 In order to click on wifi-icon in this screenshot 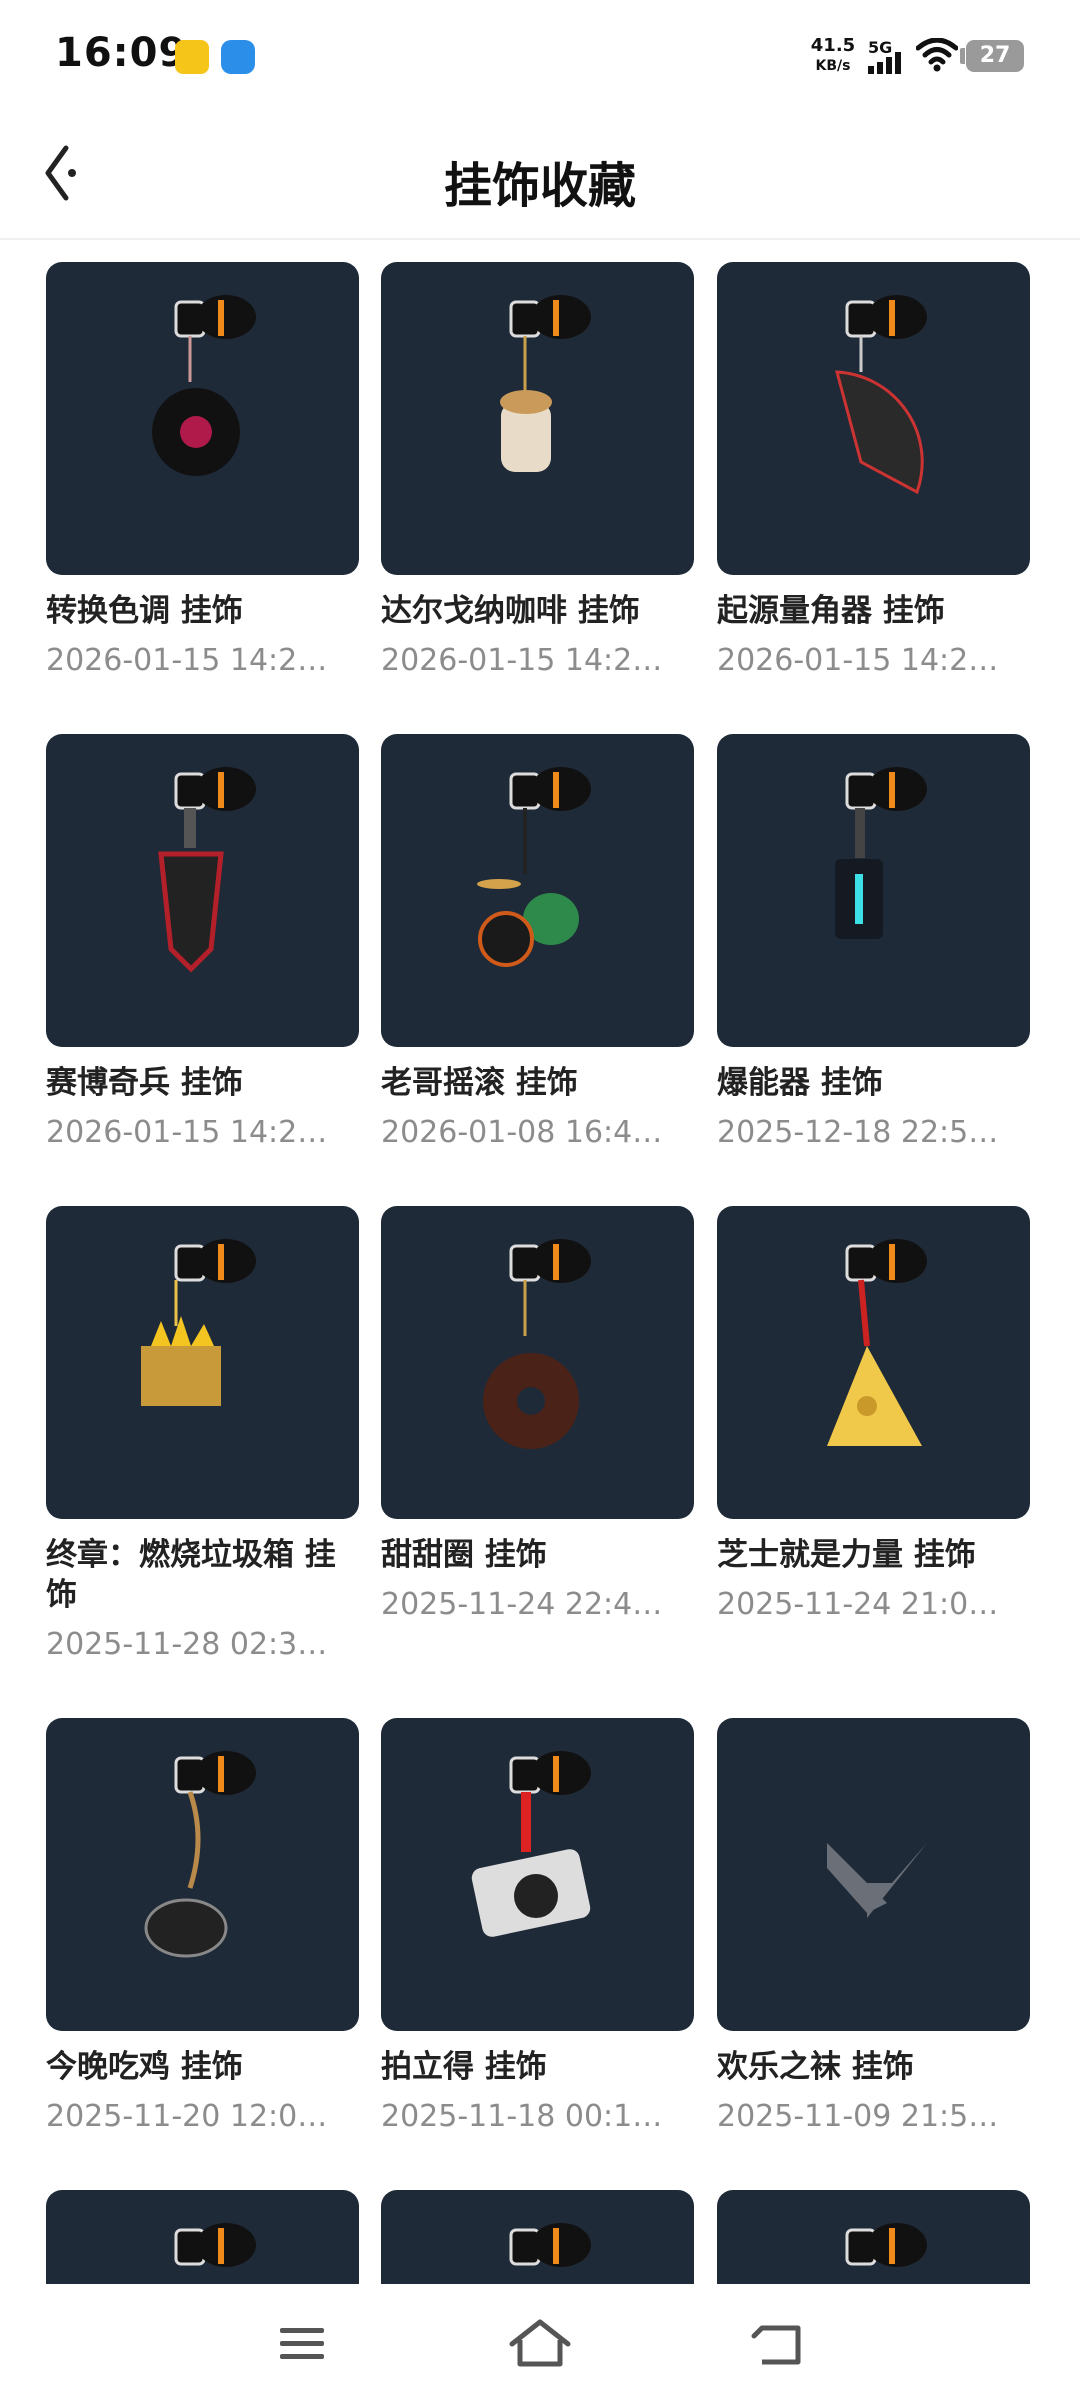, I will do `click(937, 55)`.